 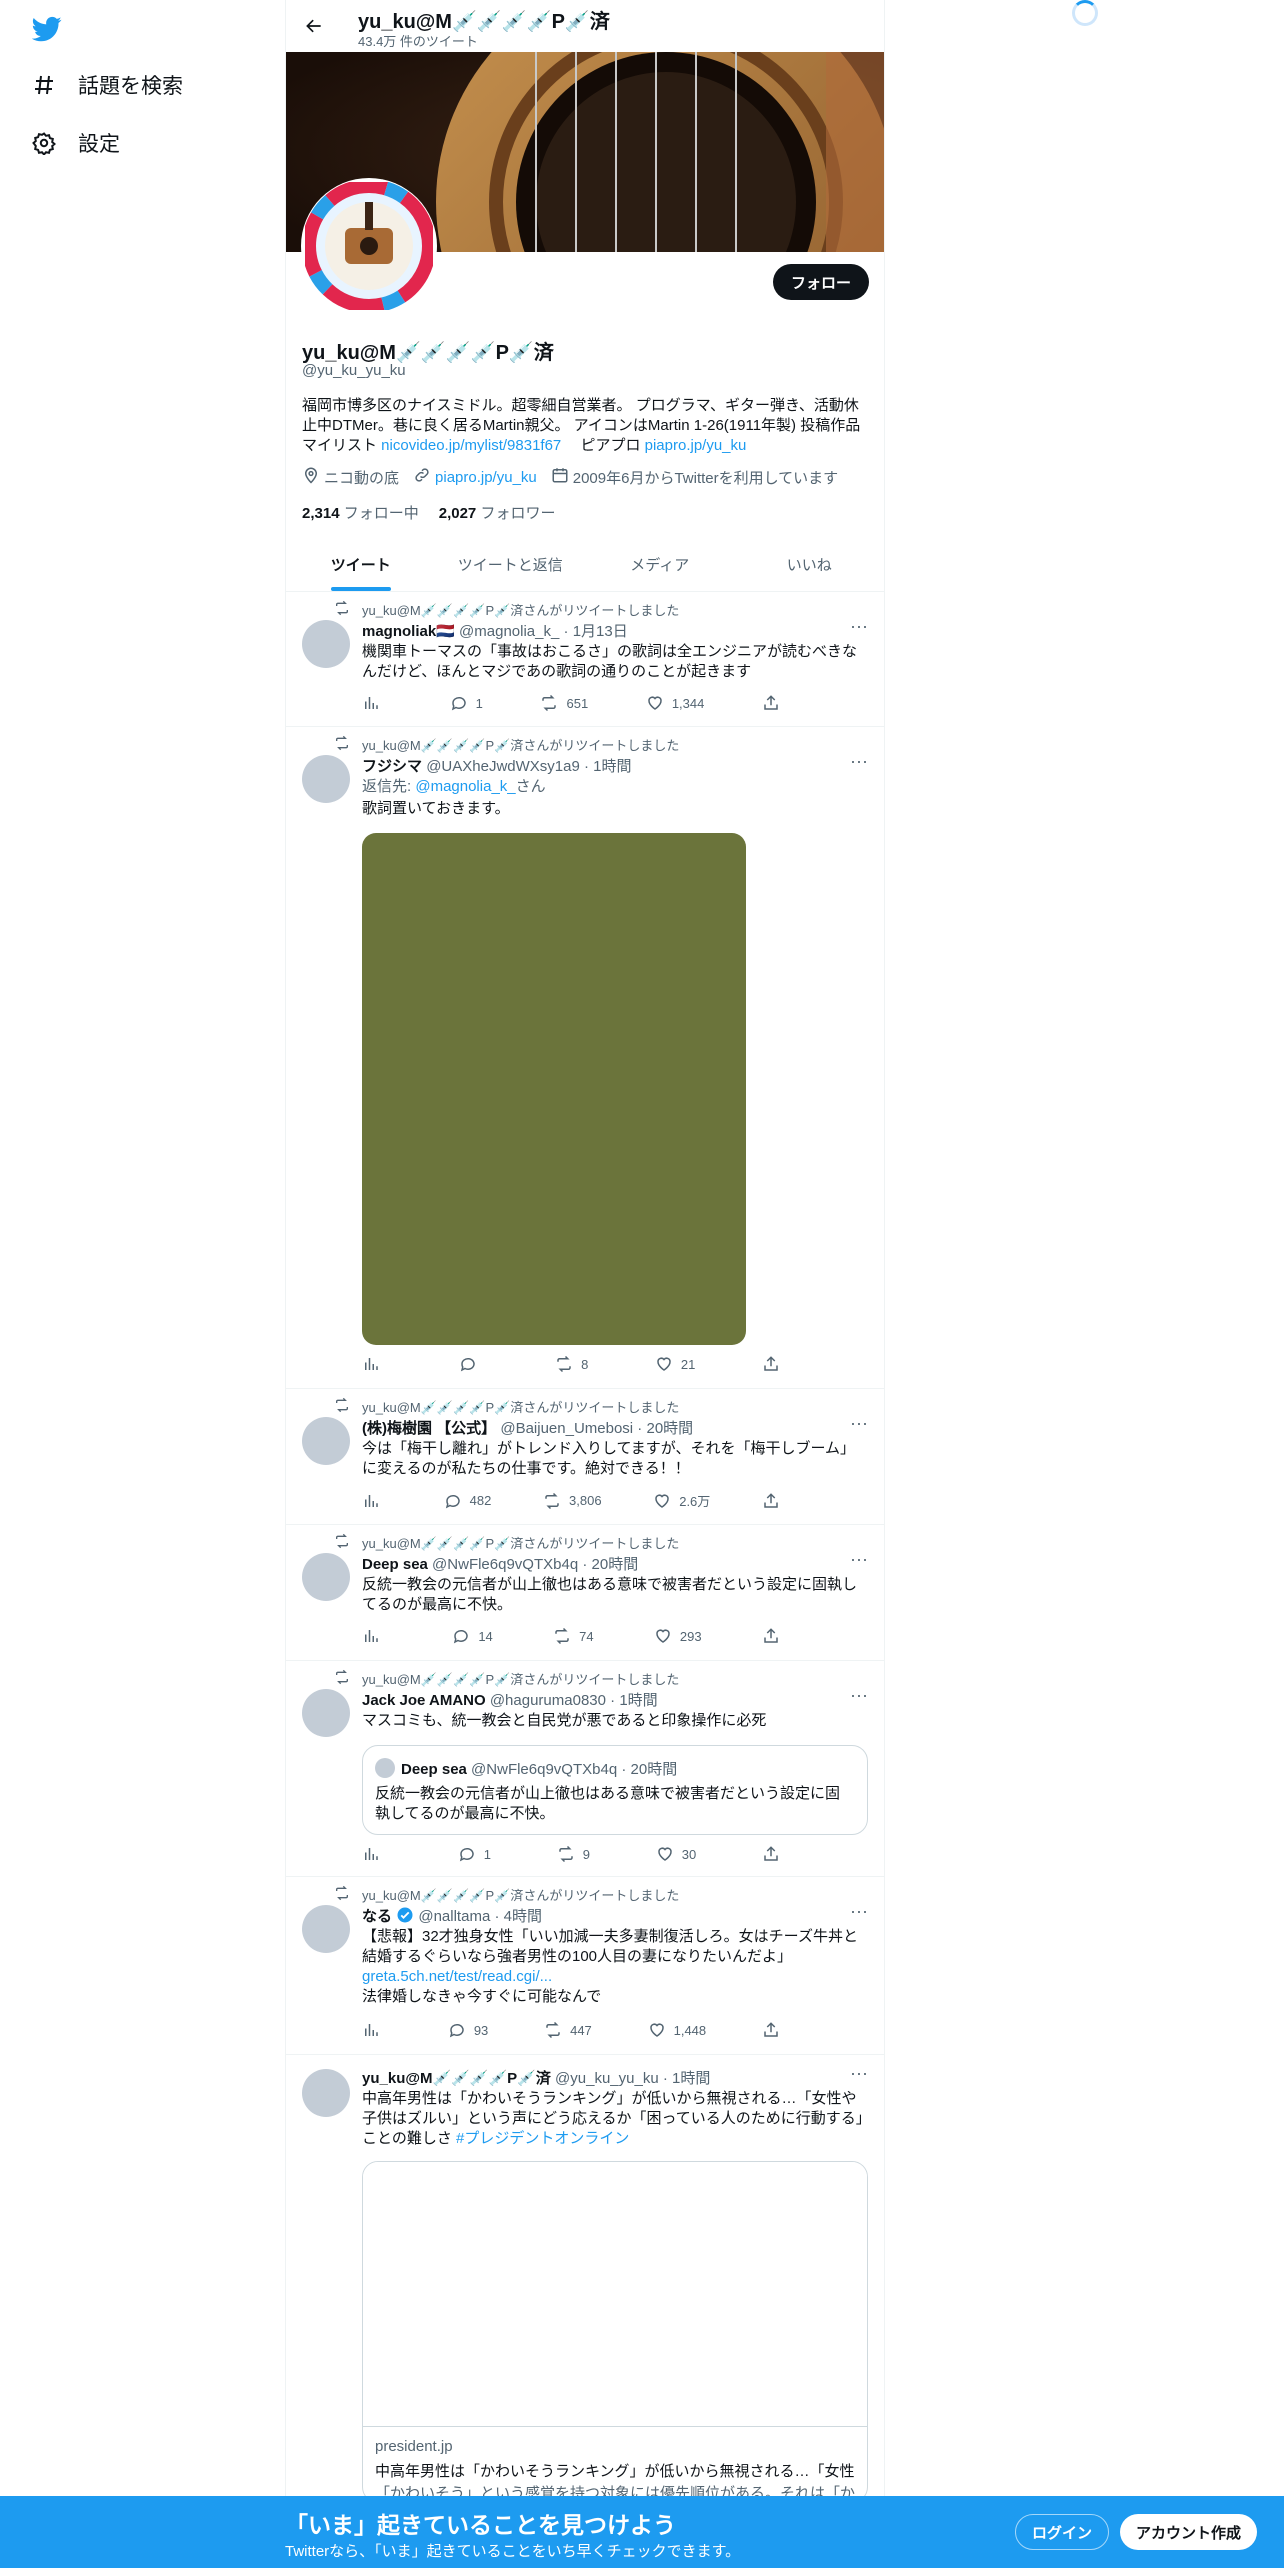 I want to click on reply-to-link: @magnolia_k_, so click(x=465, y=786).